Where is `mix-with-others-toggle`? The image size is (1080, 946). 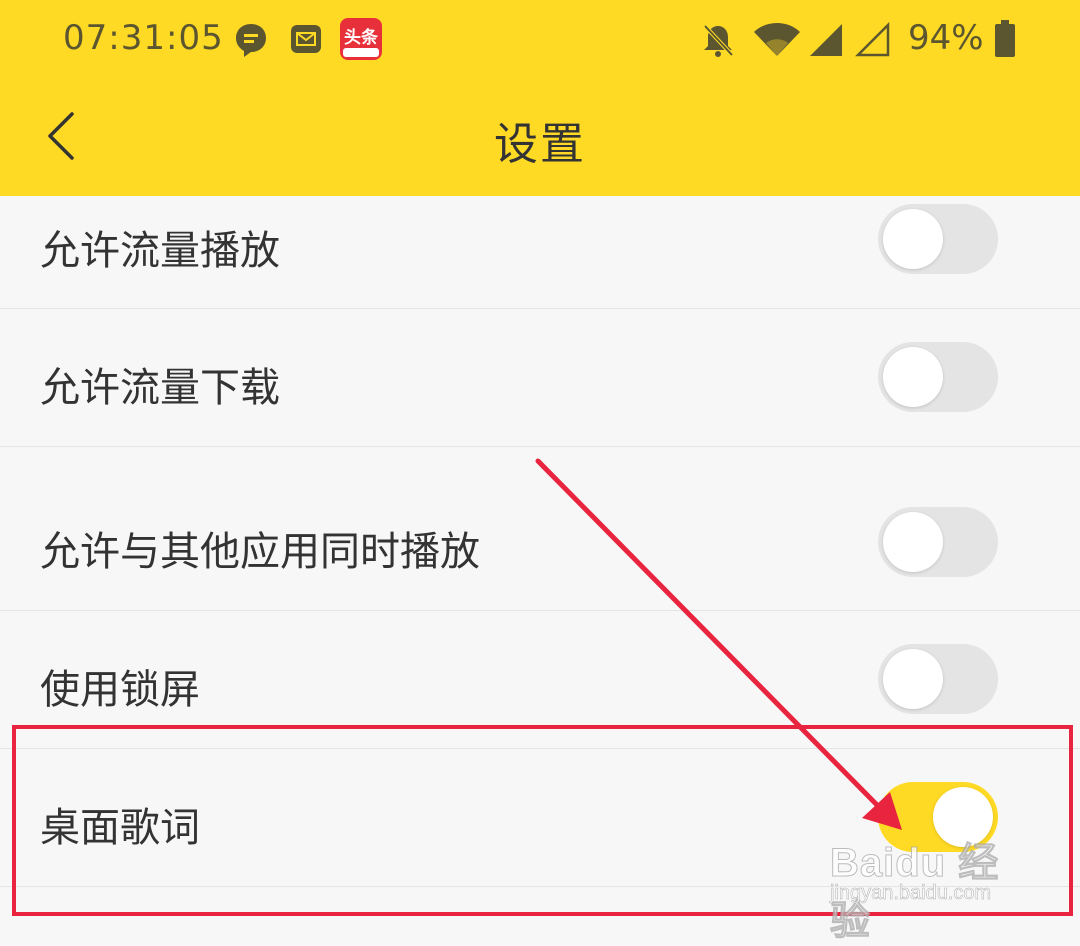
mix-with-others-toggle is located at coordinates (938, 542).